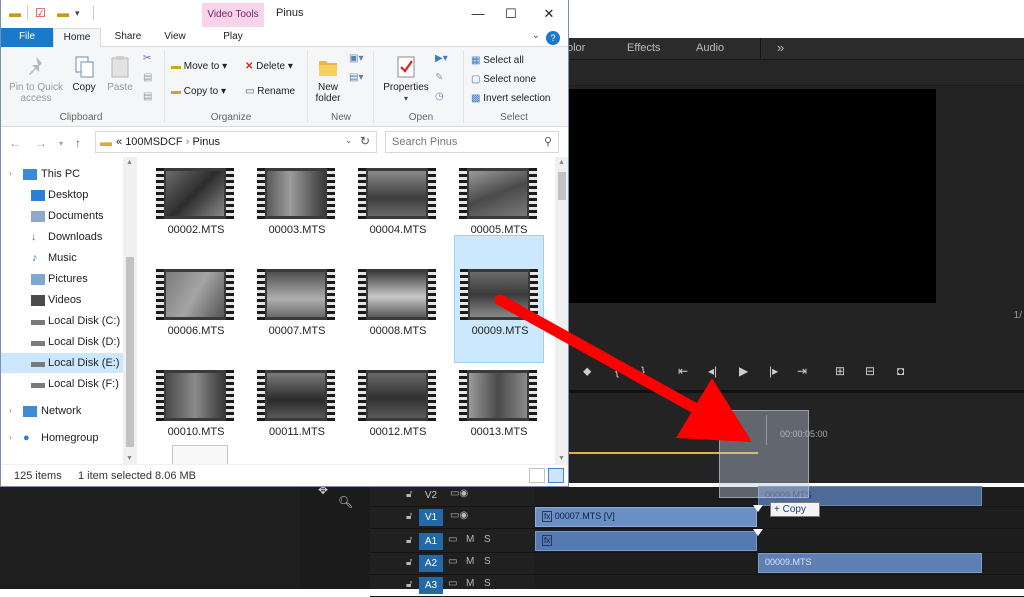  What do you see at coordinates (328, 79) in the screenshot?
I see `new-folder-button: New folder` at bounding box center [328, 79].